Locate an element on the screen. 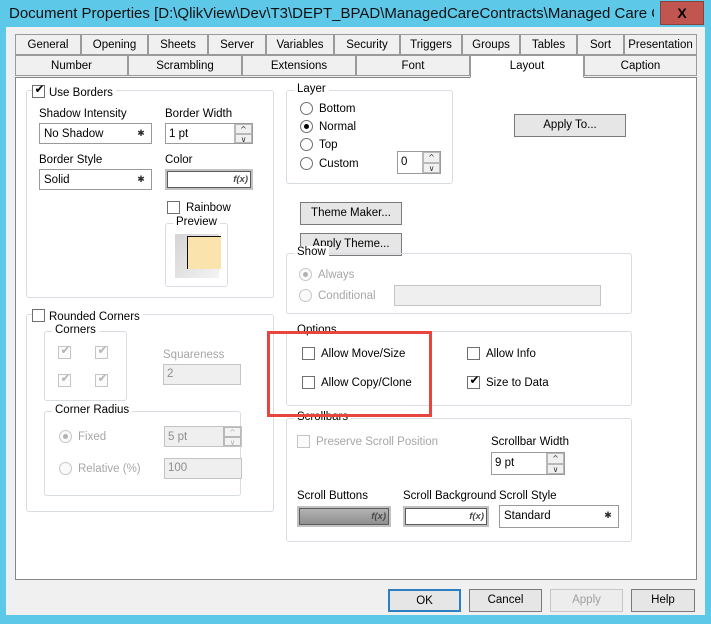 The height and width of the screenshot is (624, 711). scroll-style-combo: Standard ✱ is located at coordinates (559, 516).